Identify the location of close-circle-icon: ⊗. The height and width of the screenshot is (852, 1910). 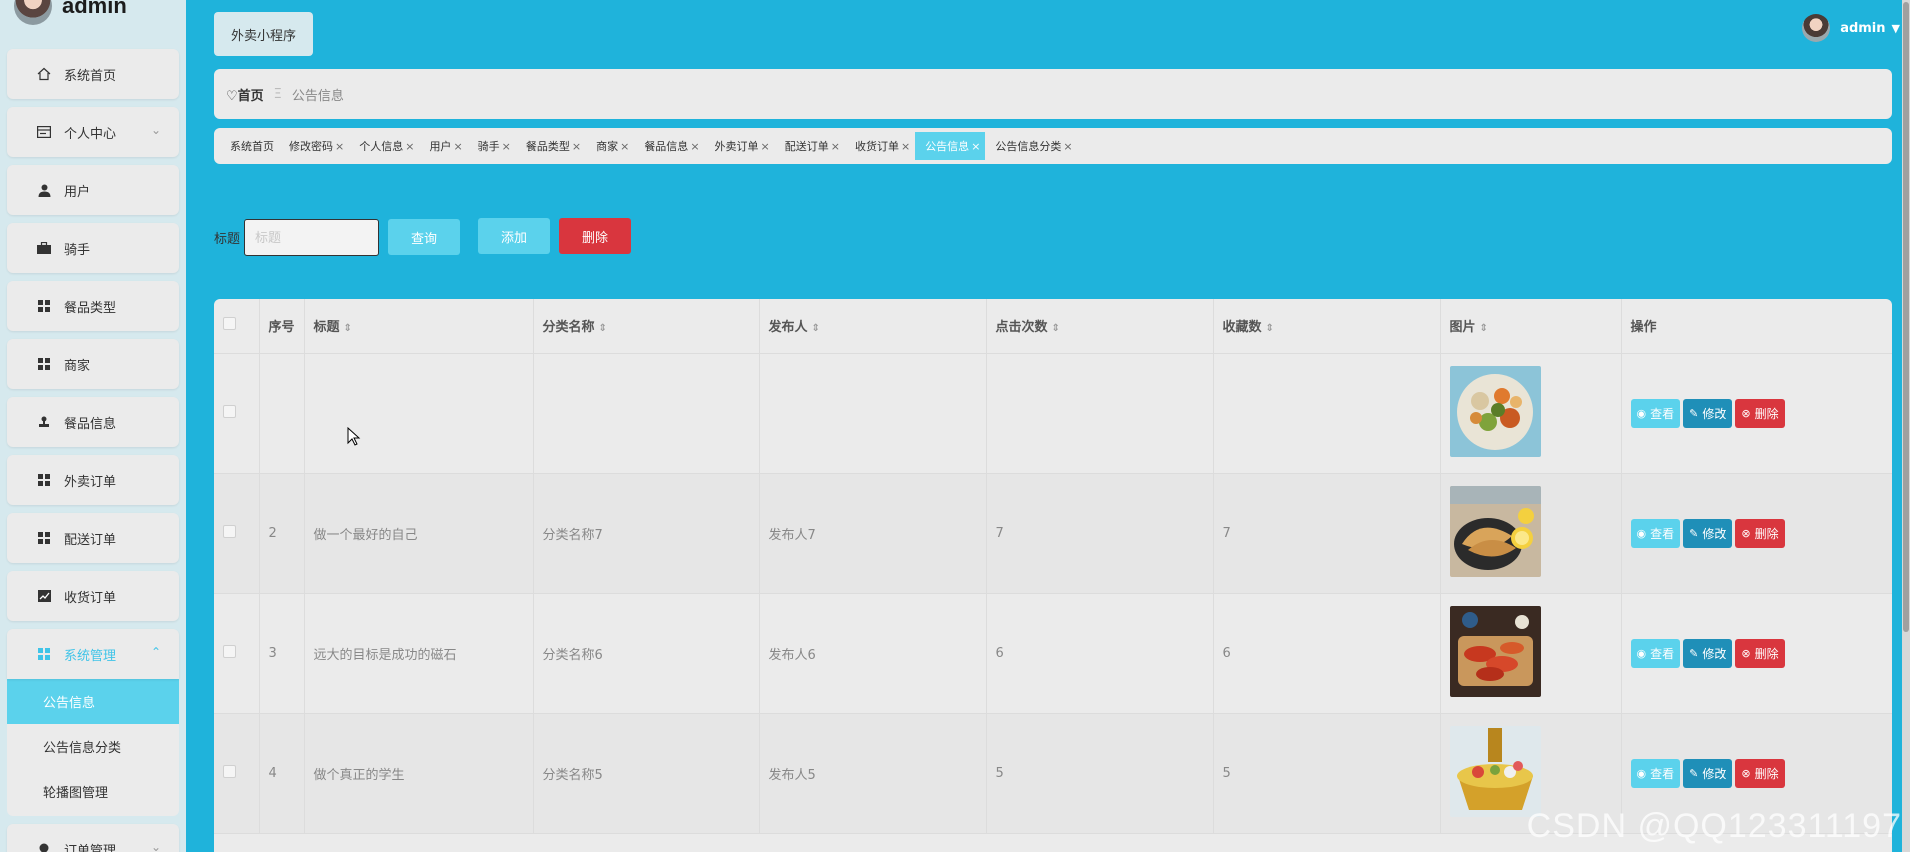
(1746, 653).